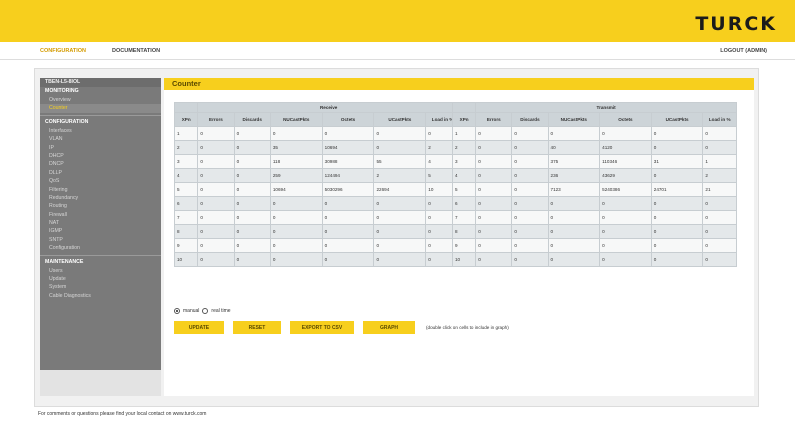  Describe the element at coordinates (464, 217) in the screenshot. I see `transmit-cell: 7` at that location.